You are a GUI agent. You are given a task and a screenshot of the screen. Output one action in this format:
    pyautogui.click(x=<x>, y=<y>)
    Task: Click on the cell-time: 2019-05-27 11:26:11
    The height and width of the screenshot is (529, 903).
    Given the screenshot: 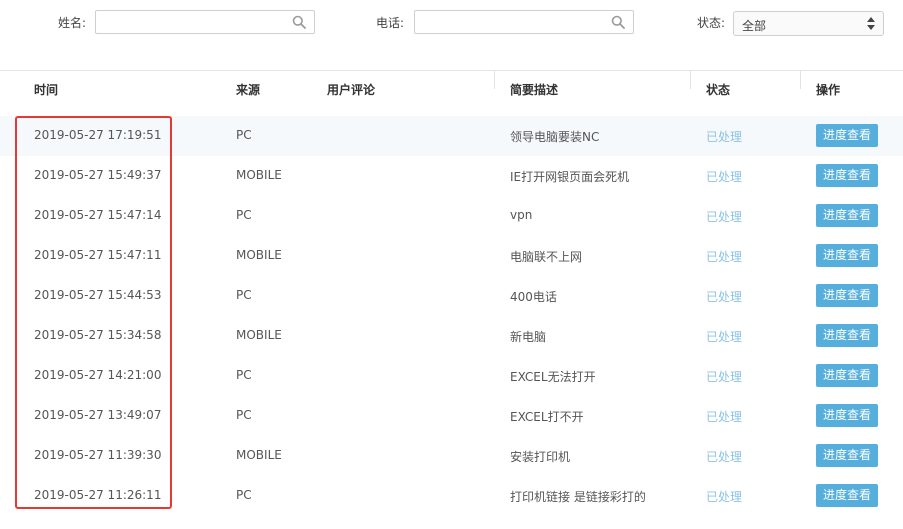 What is the action you would take?
    pyautogui.click(x=98, y=495)
    